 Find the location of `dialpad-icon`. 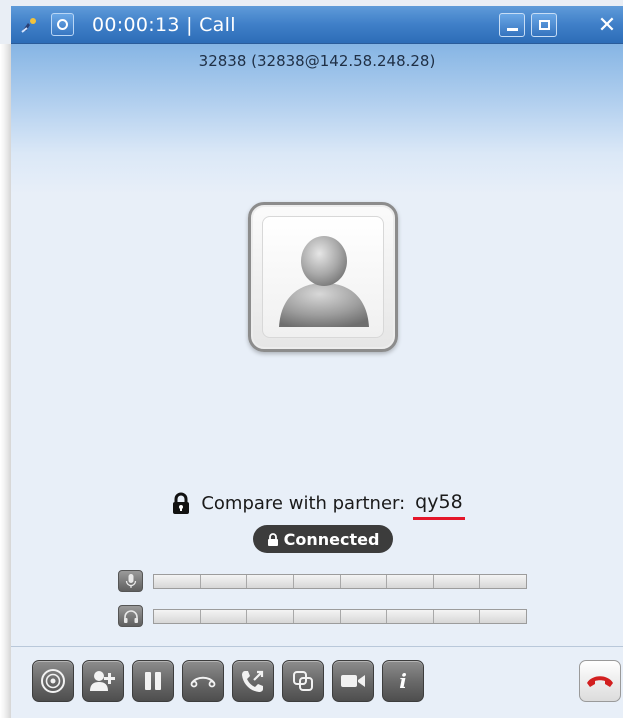

dialpad-icon is located at coordinates (53, 681).